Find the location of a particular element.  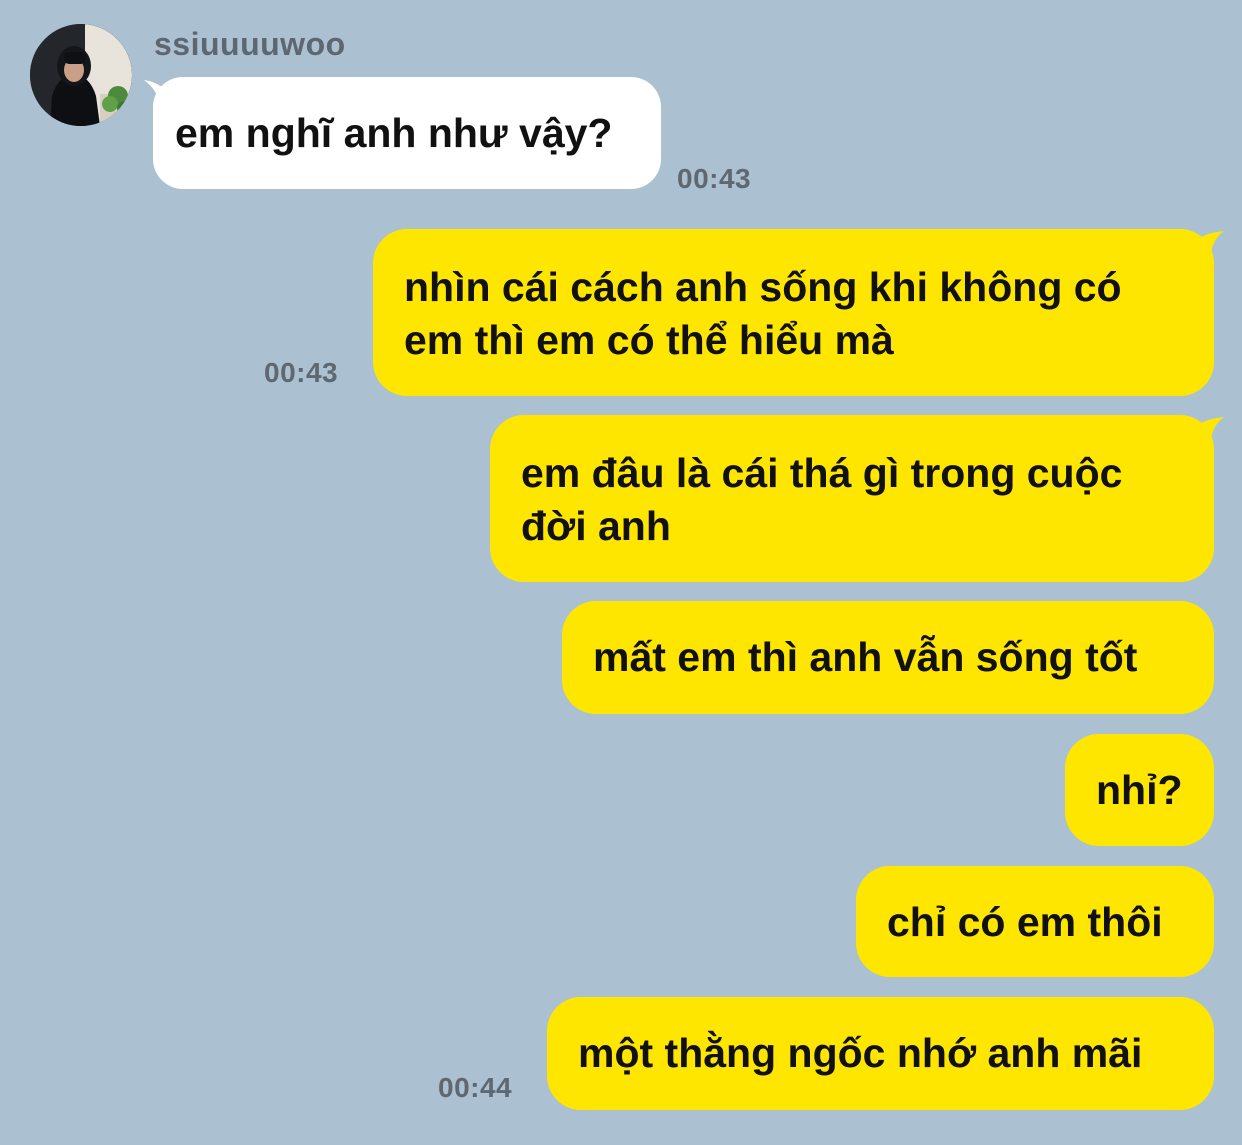

message-timestamp: 00:44 is located at coordinates (475, 1087).